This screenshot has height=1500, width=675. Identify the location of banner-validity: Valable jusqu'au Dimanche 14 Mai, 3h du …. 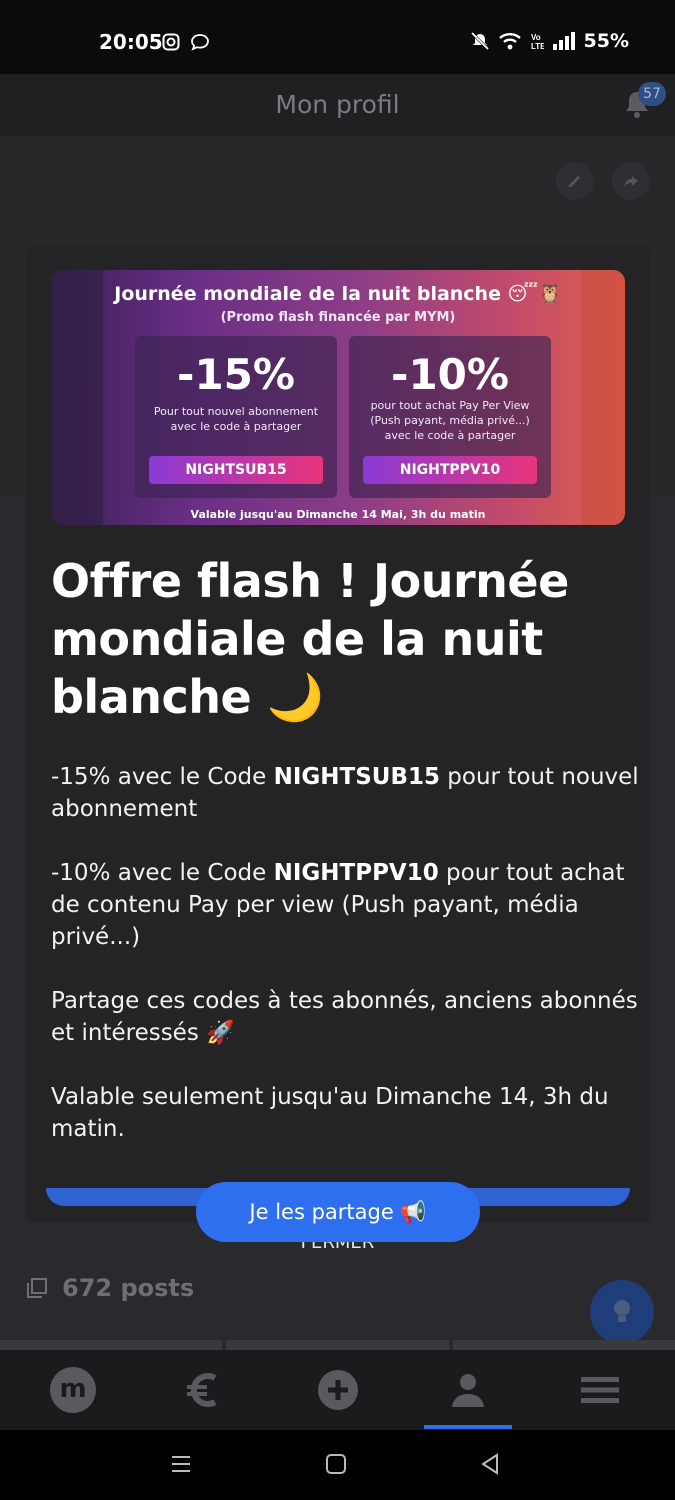
(338, 514).